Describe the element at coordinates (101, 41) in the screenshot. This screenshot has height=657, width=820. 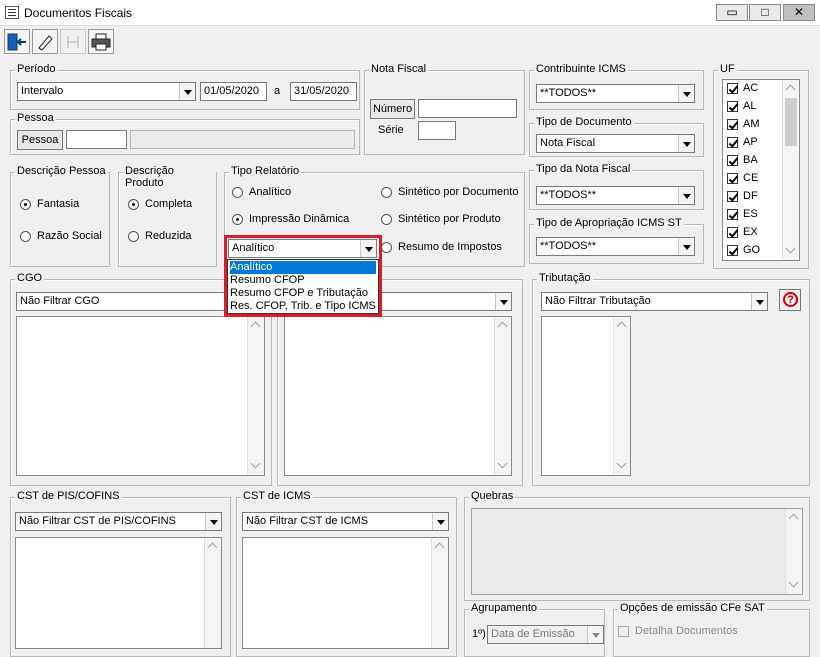
I see `print-button` at that location.